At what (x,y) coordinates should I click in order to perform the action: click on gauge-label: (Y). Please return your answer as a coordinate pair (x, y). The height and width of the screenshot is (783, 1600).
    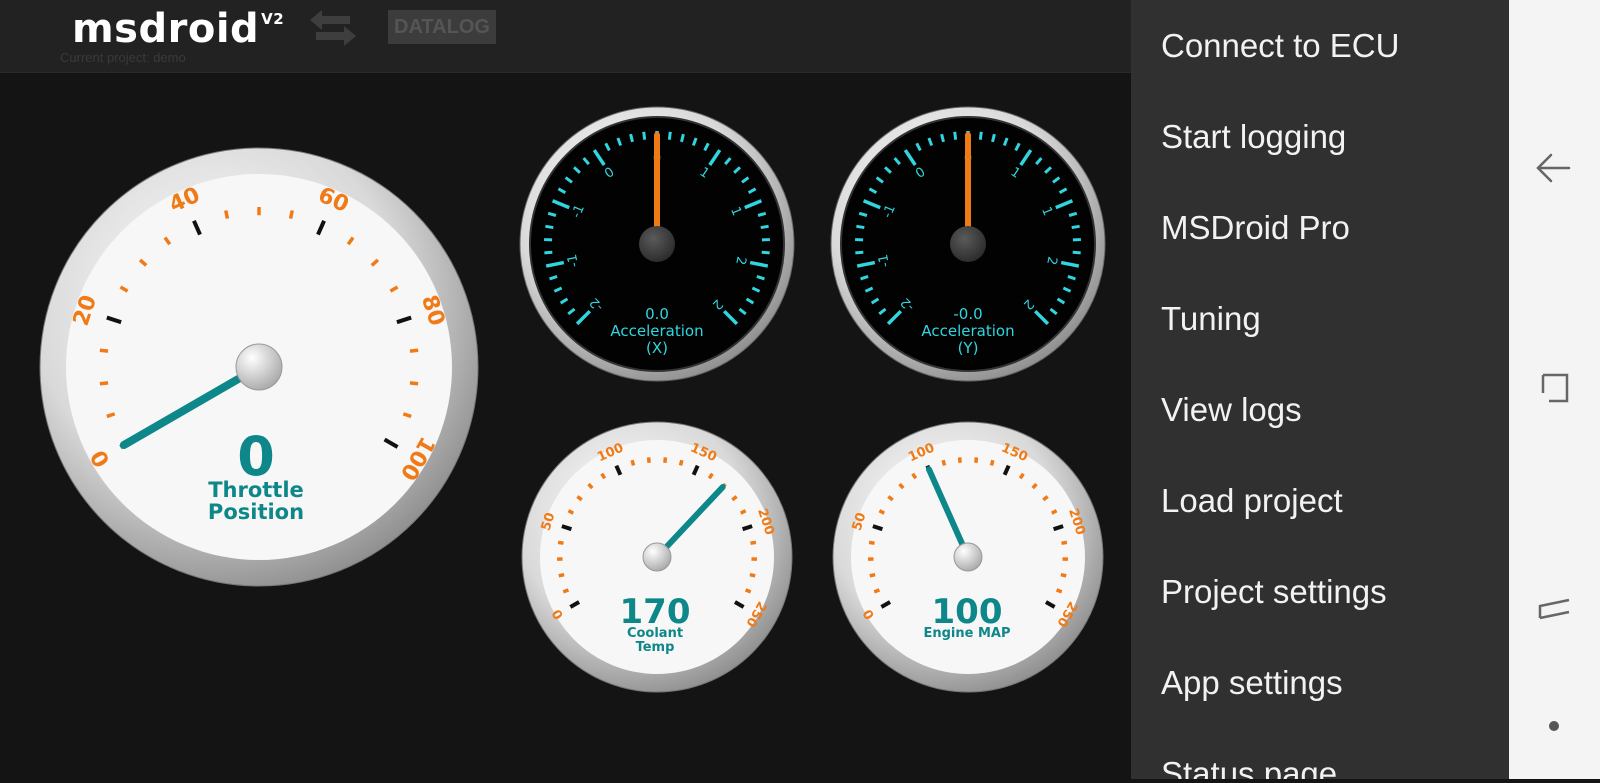
    Looking at the image, I should click on (968, 348).